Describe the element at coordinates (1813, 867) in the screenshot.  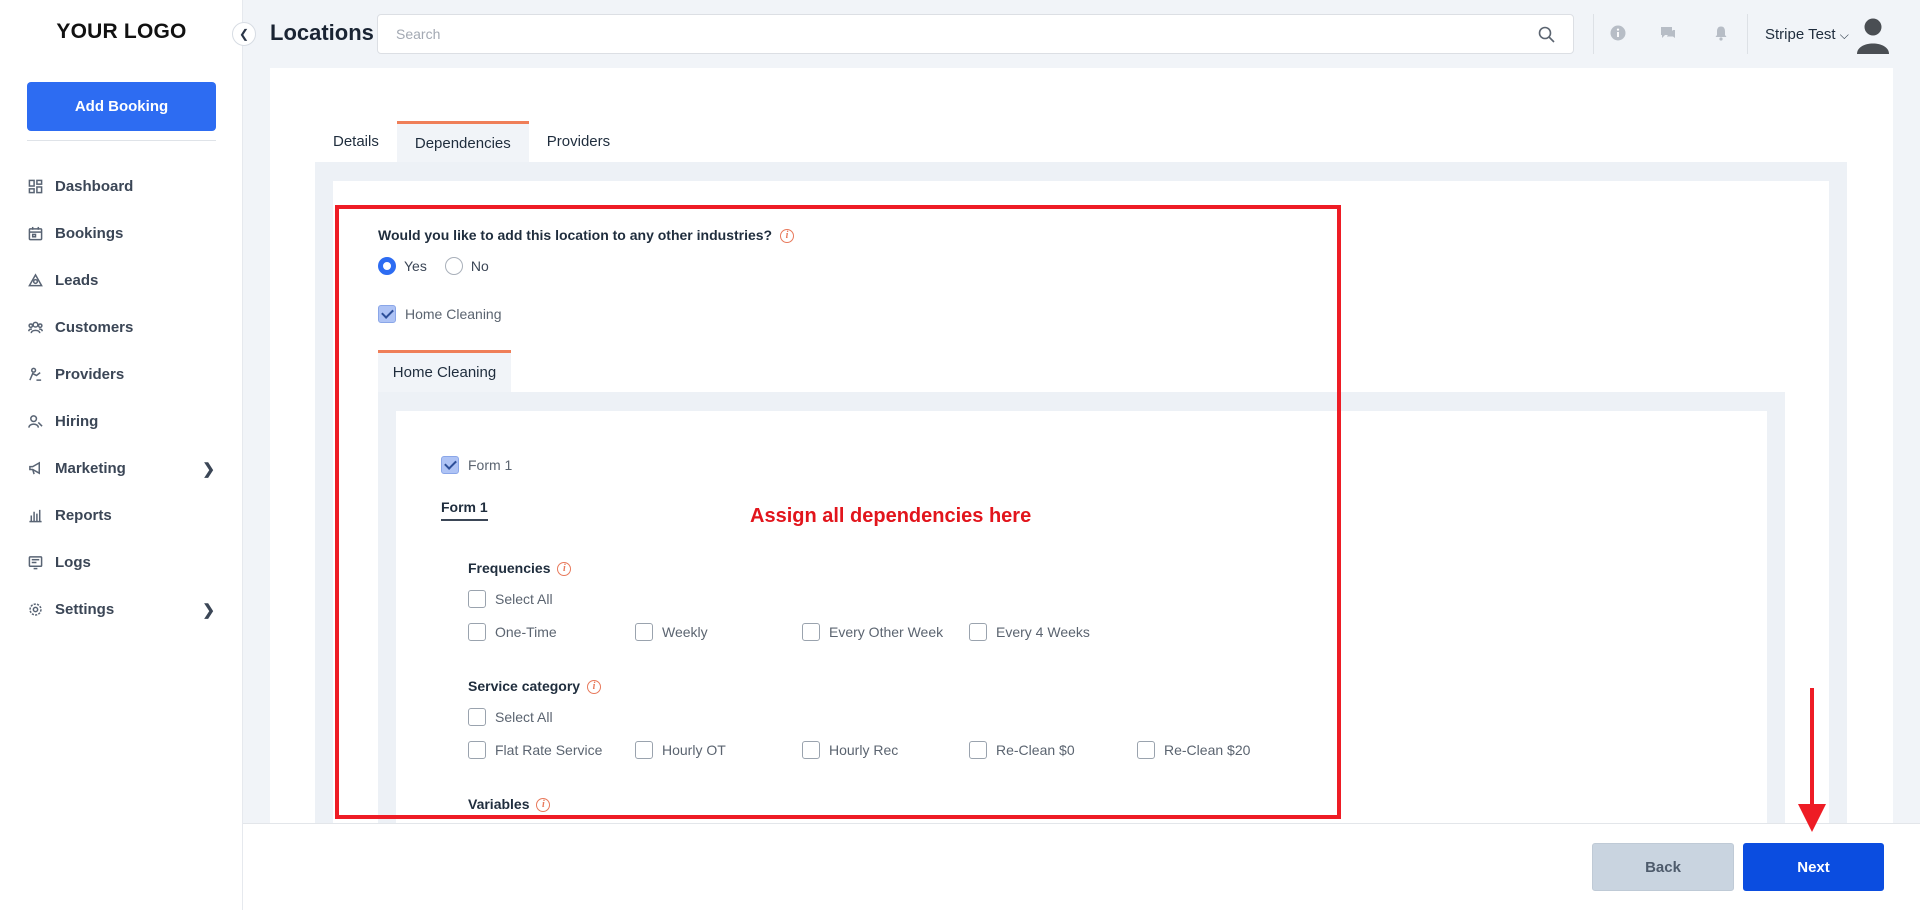
I see `next-button: Next` at that location.